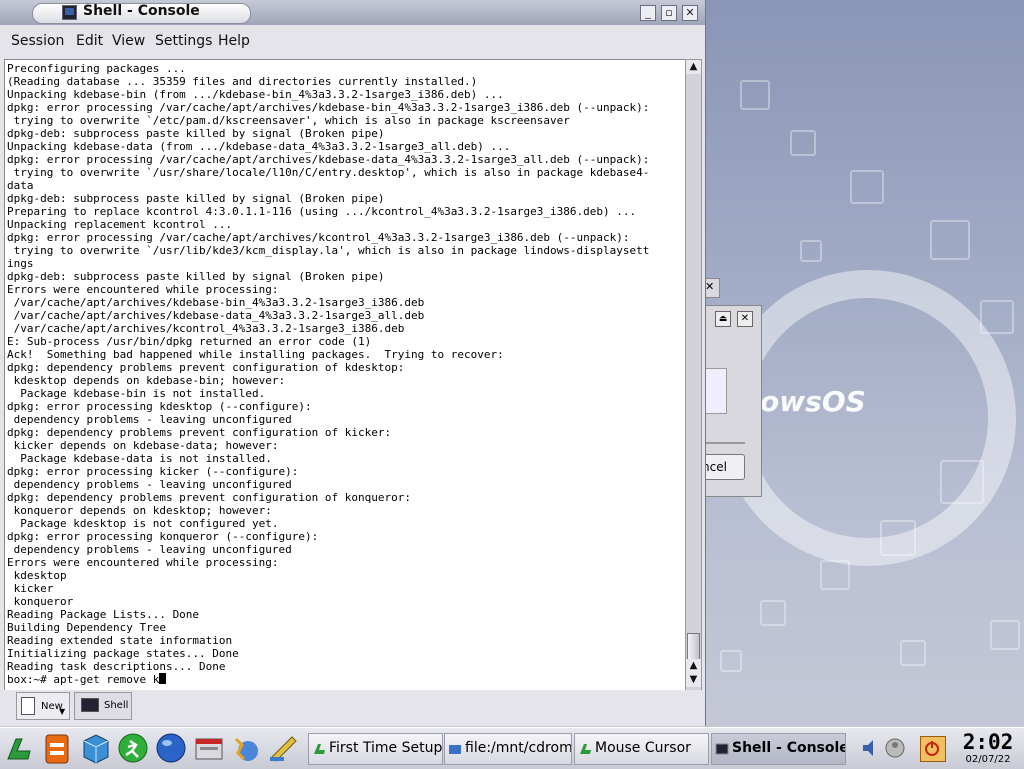  I want to click on scroll-thumb, so click(693, 647).